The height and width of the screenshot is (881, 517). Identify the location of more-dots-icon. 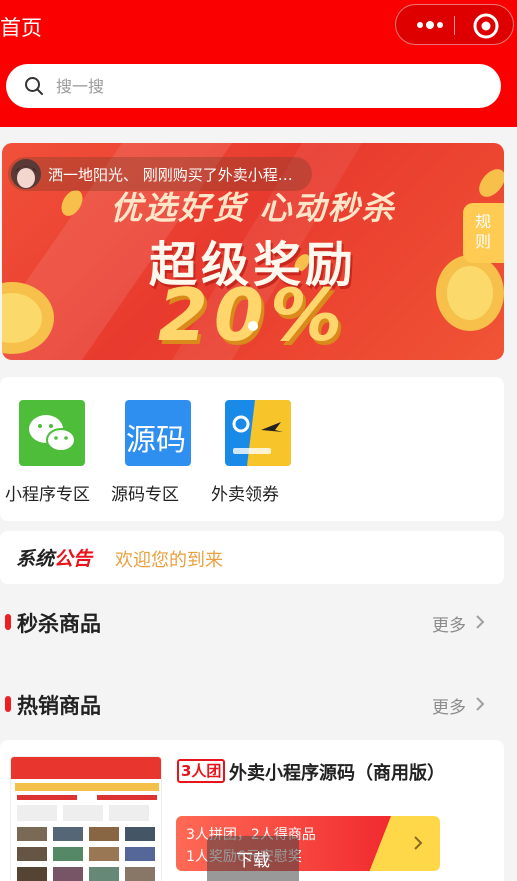
(430, 25).